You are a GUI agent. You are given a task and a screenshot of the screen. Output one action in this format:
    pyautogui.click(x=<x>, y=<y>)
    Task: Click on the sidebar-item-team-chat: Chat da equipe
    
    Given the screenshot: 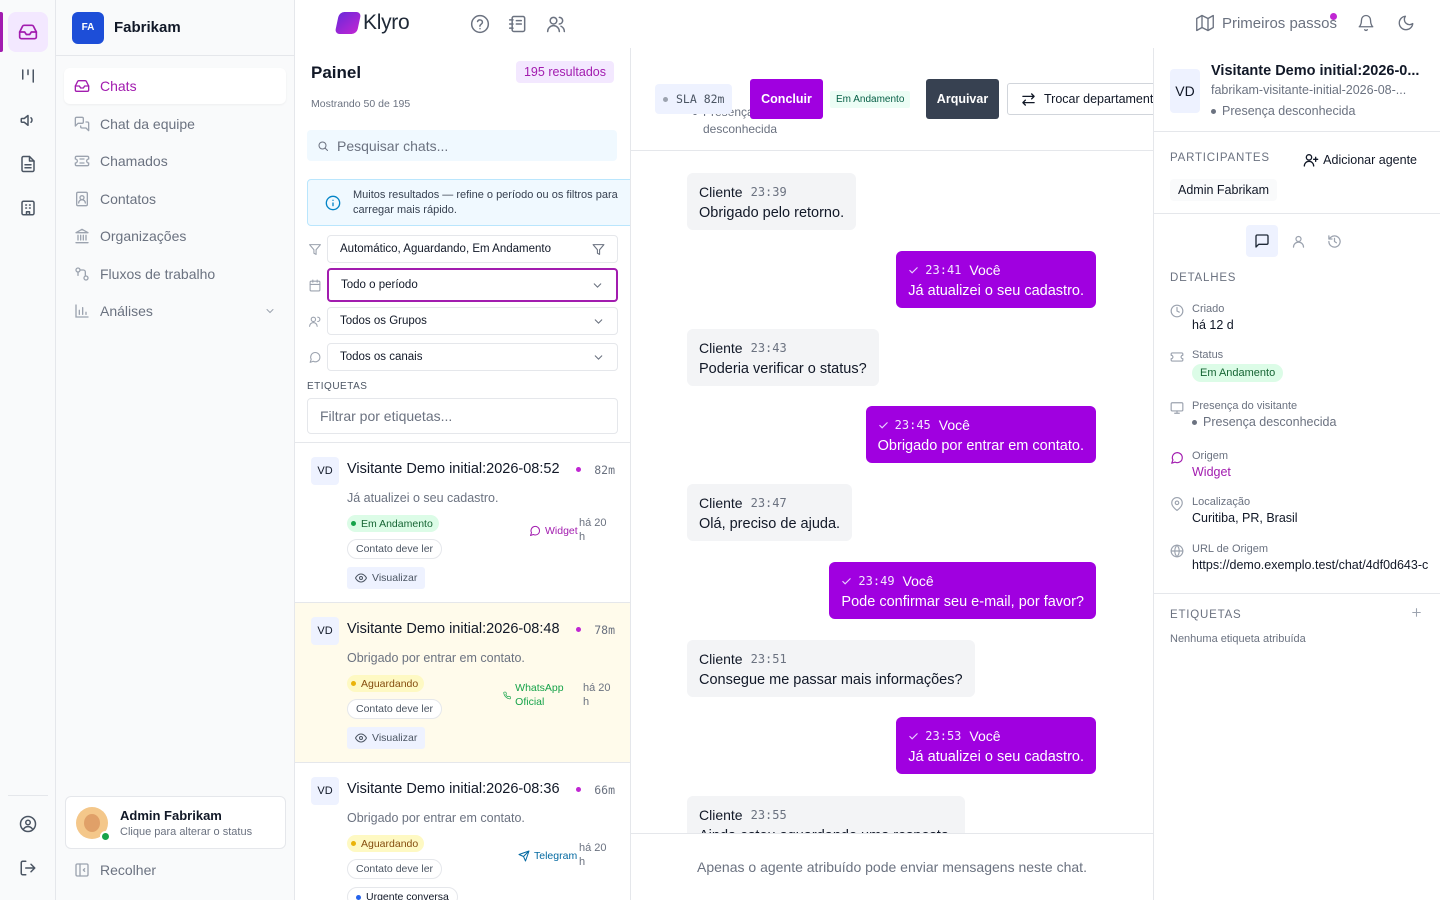 What is the action you would take?
    pyautogui.click(x=175, y=124)
    